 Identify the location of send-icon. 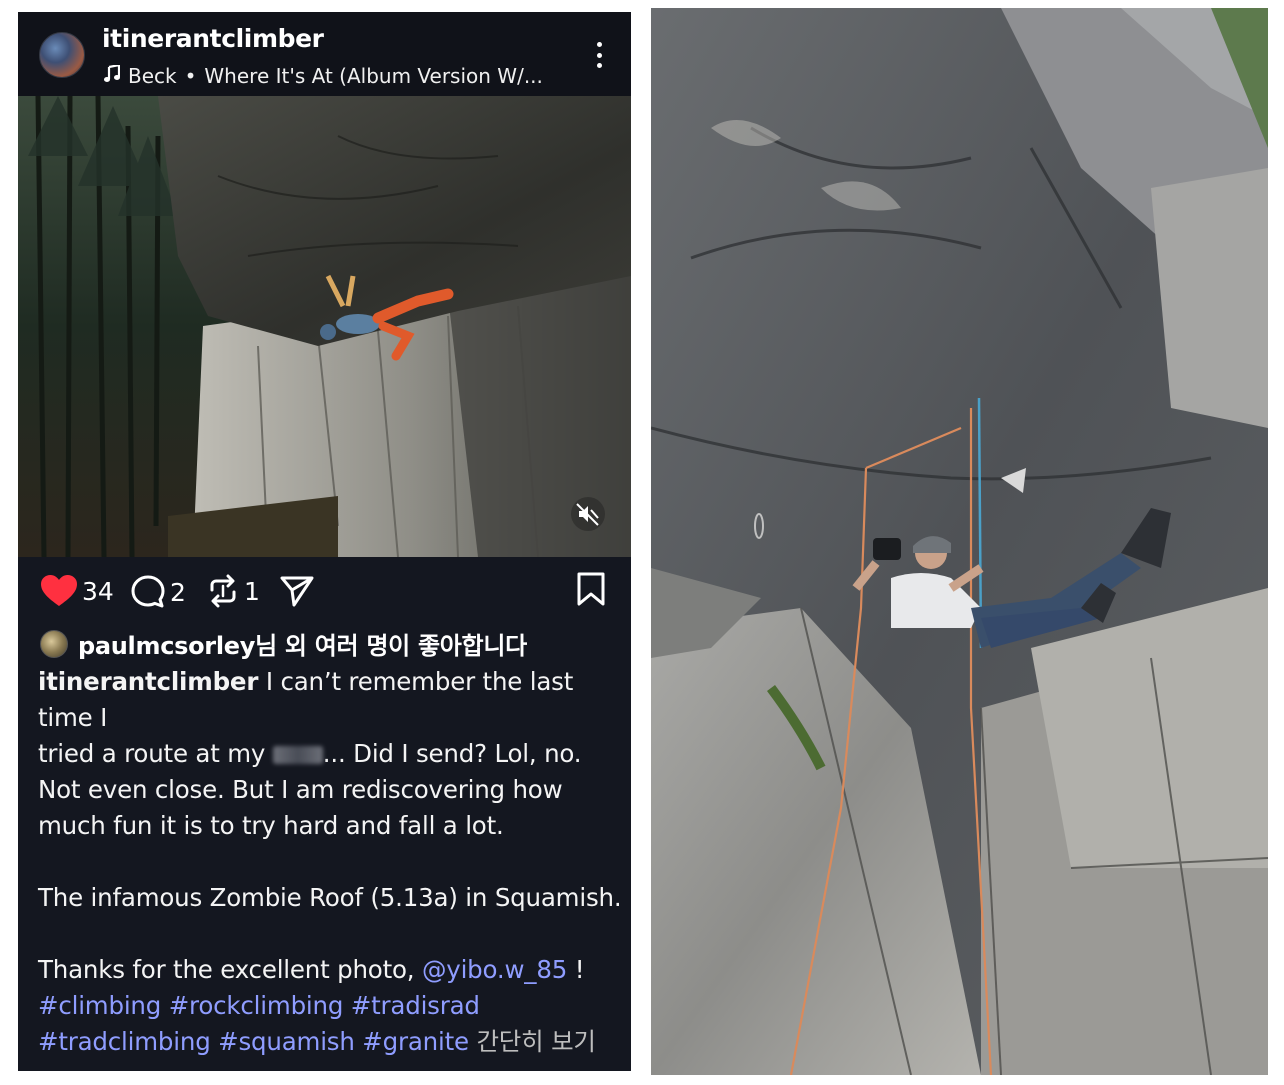
(297, 591).